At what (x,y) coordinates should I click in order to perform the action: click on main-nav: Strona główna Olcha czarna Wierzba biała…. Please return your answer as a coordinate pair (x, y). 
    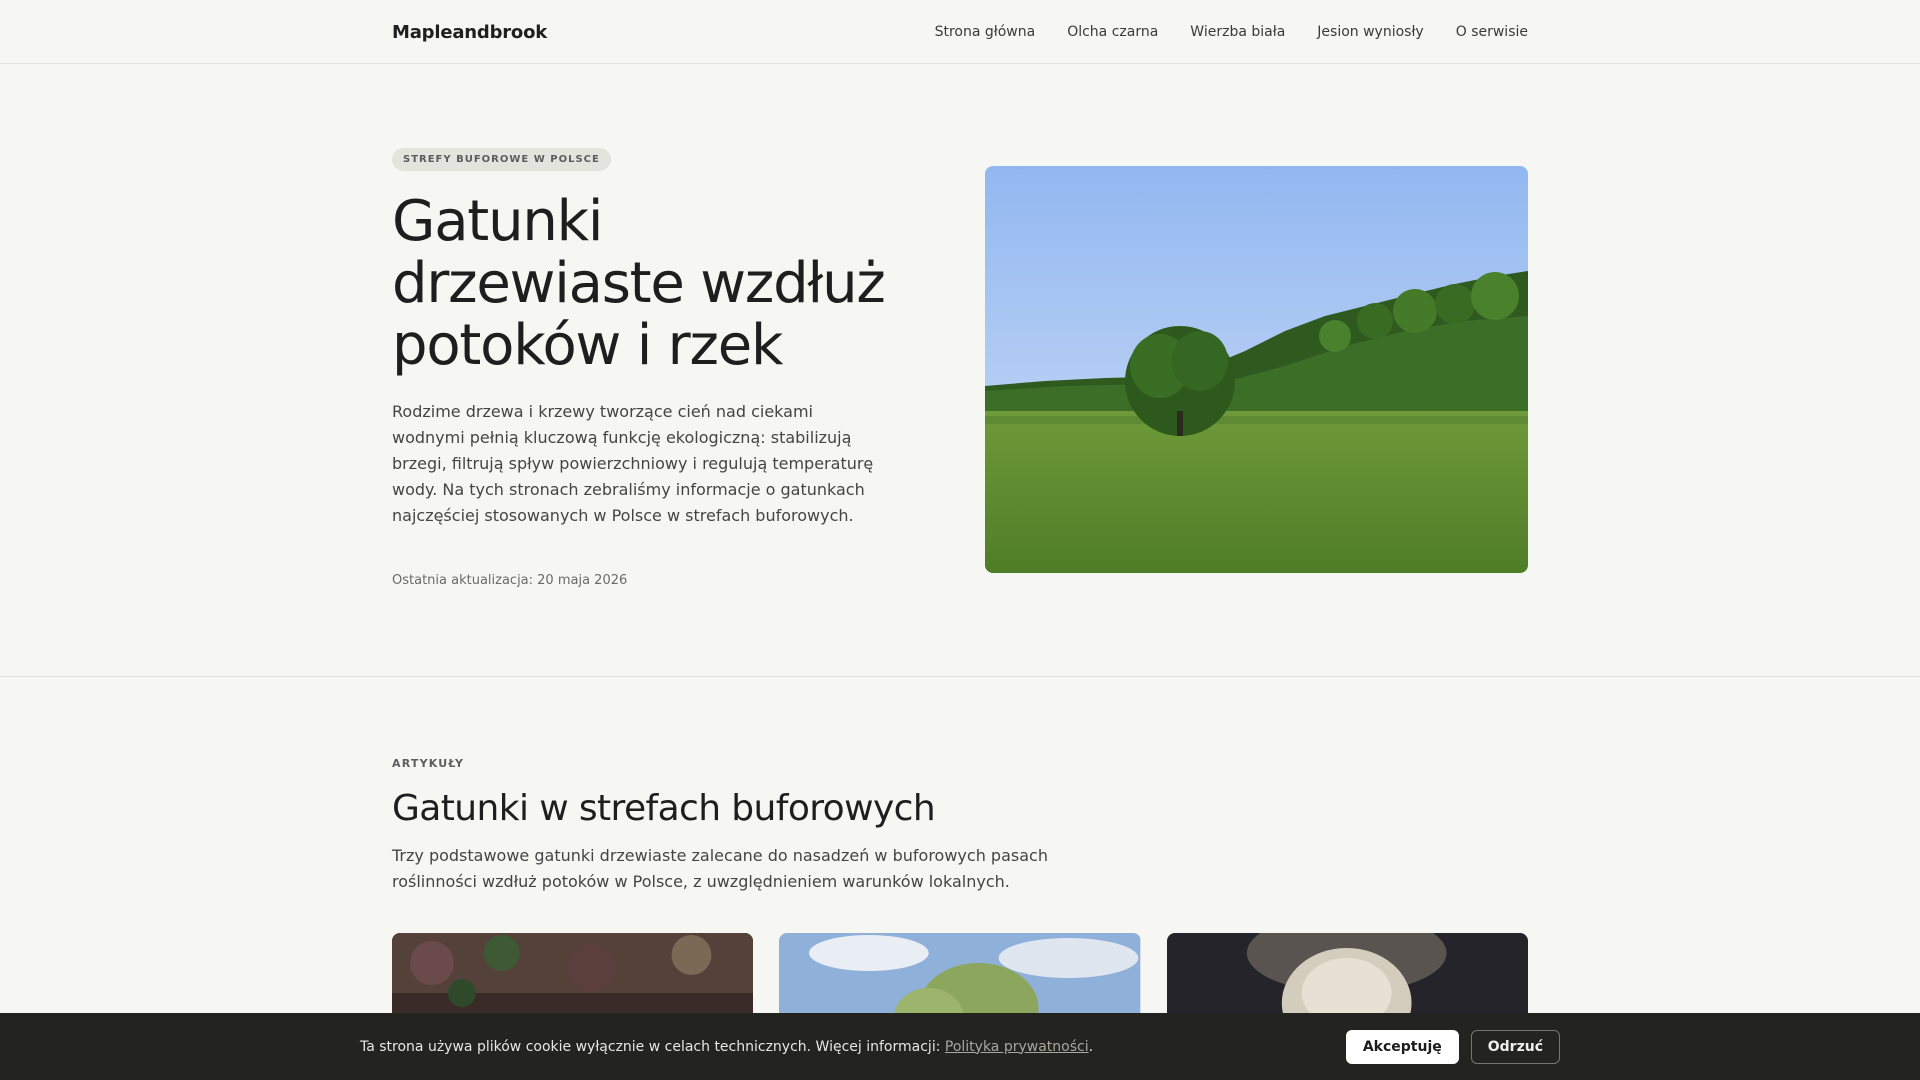
    Looking at the image, I should click on (1231, 32).